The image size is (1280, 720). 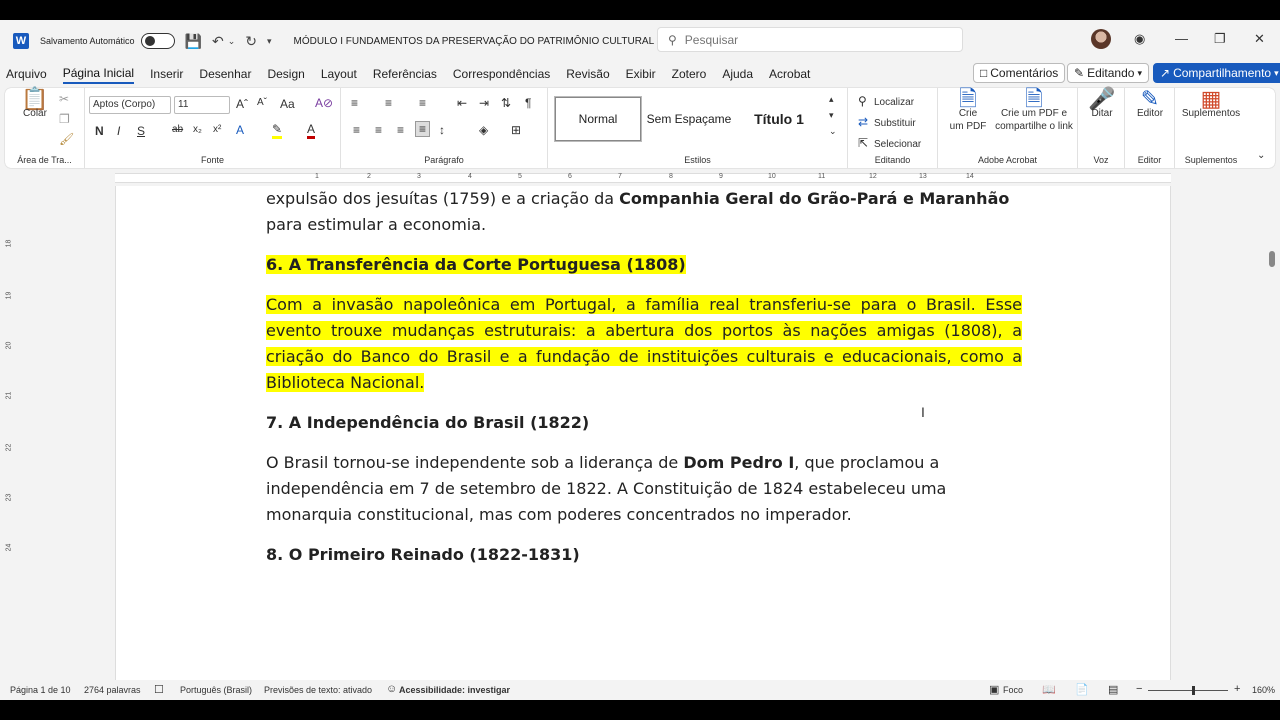 I want to click on styles-scroll-up-icon: ▴, so click(x=831, y=99).